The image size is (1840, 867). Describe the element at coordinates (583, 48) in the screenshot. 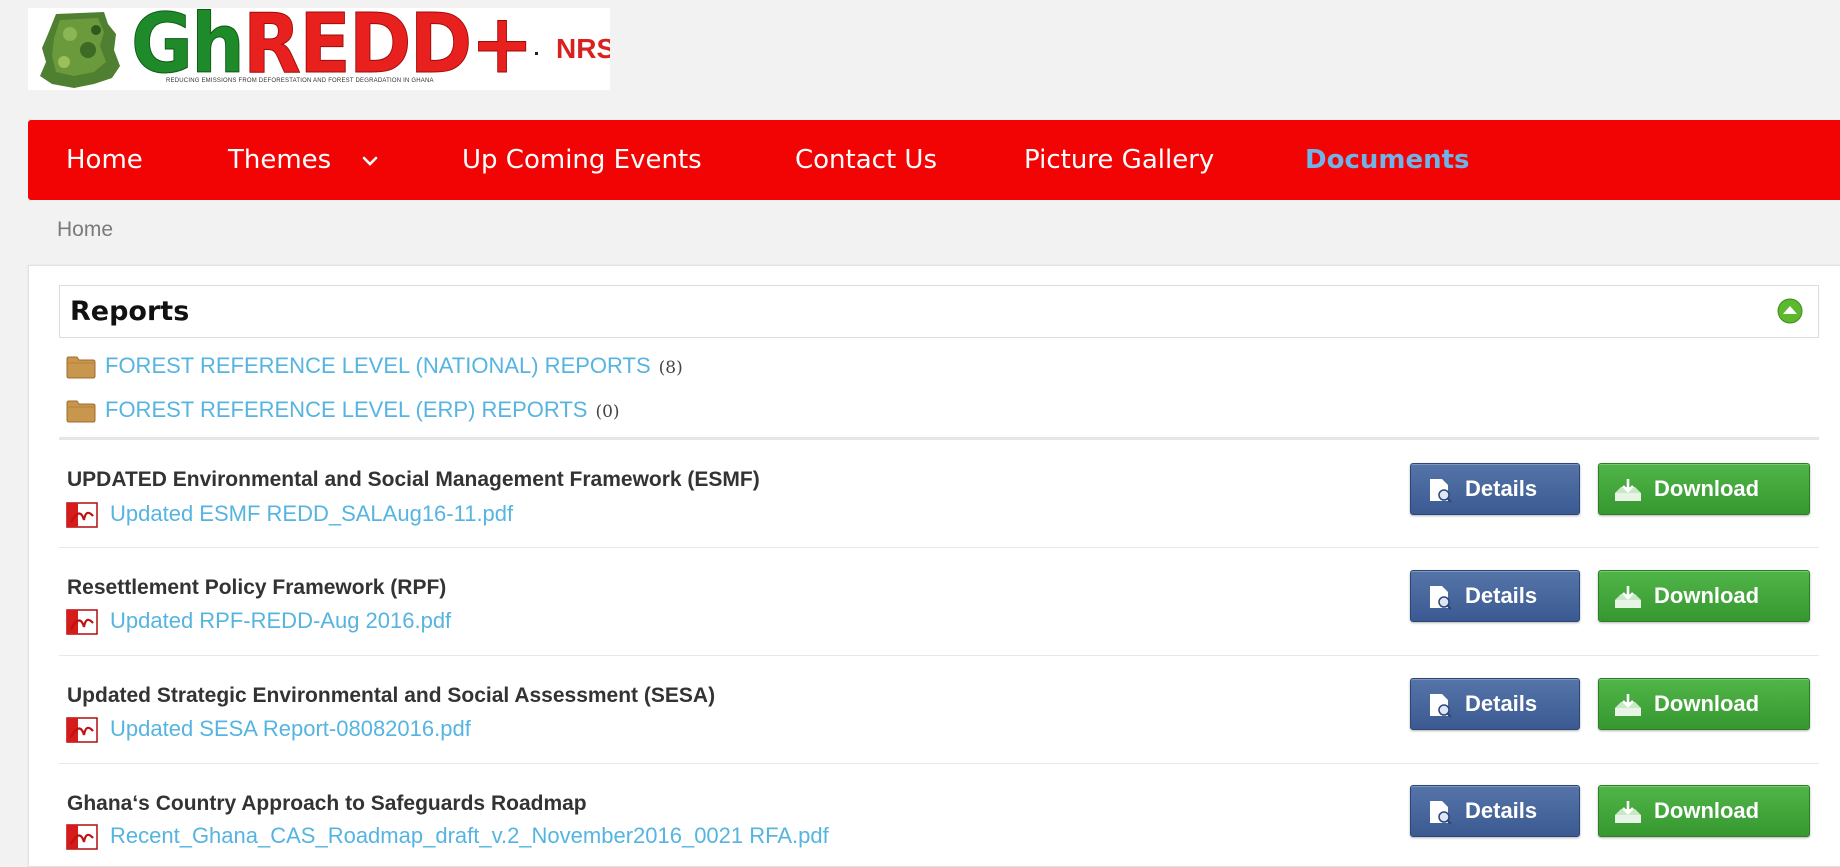

I see `logo-nrs: NRS` at that location.